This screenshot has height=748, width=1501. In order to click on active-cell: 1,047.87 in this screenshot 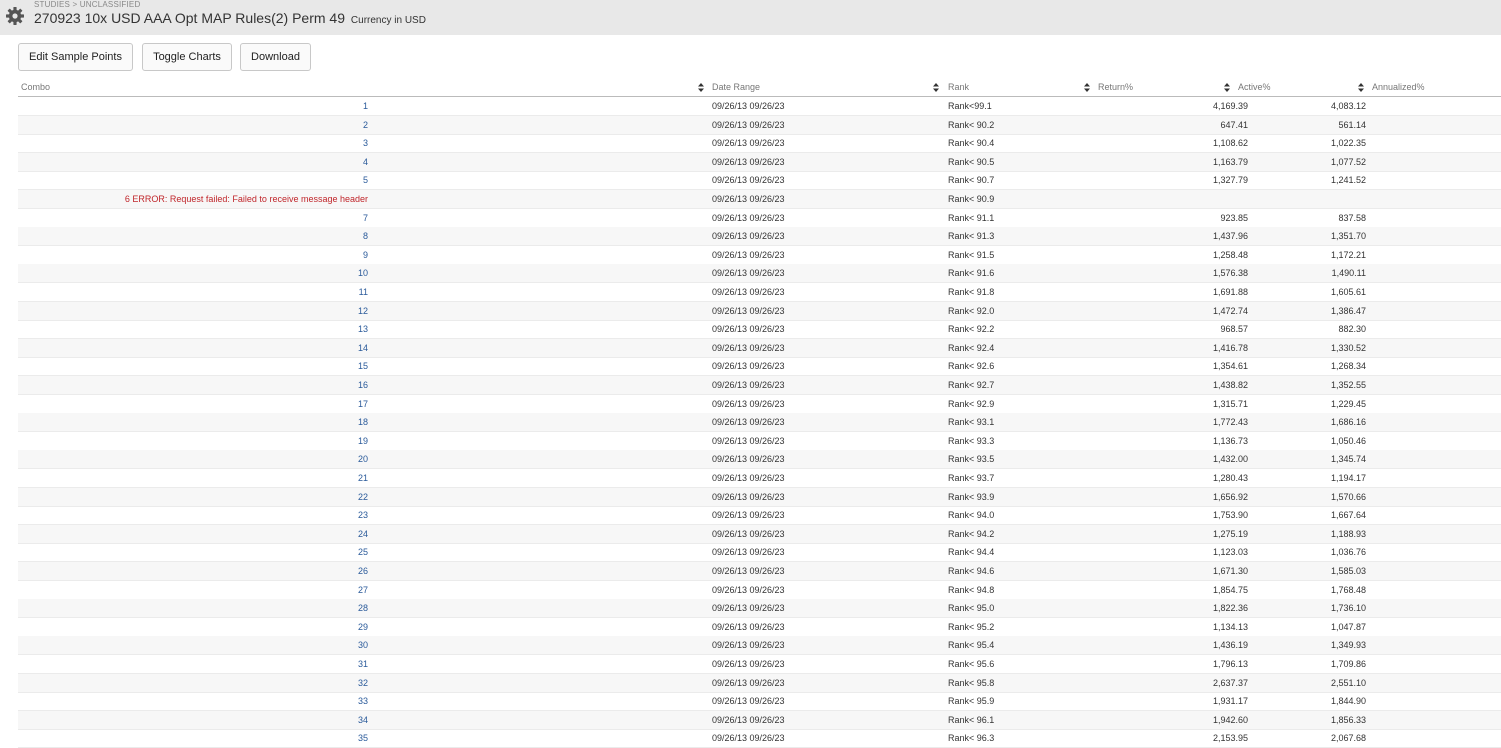, I will do `click(1348, 626)`.